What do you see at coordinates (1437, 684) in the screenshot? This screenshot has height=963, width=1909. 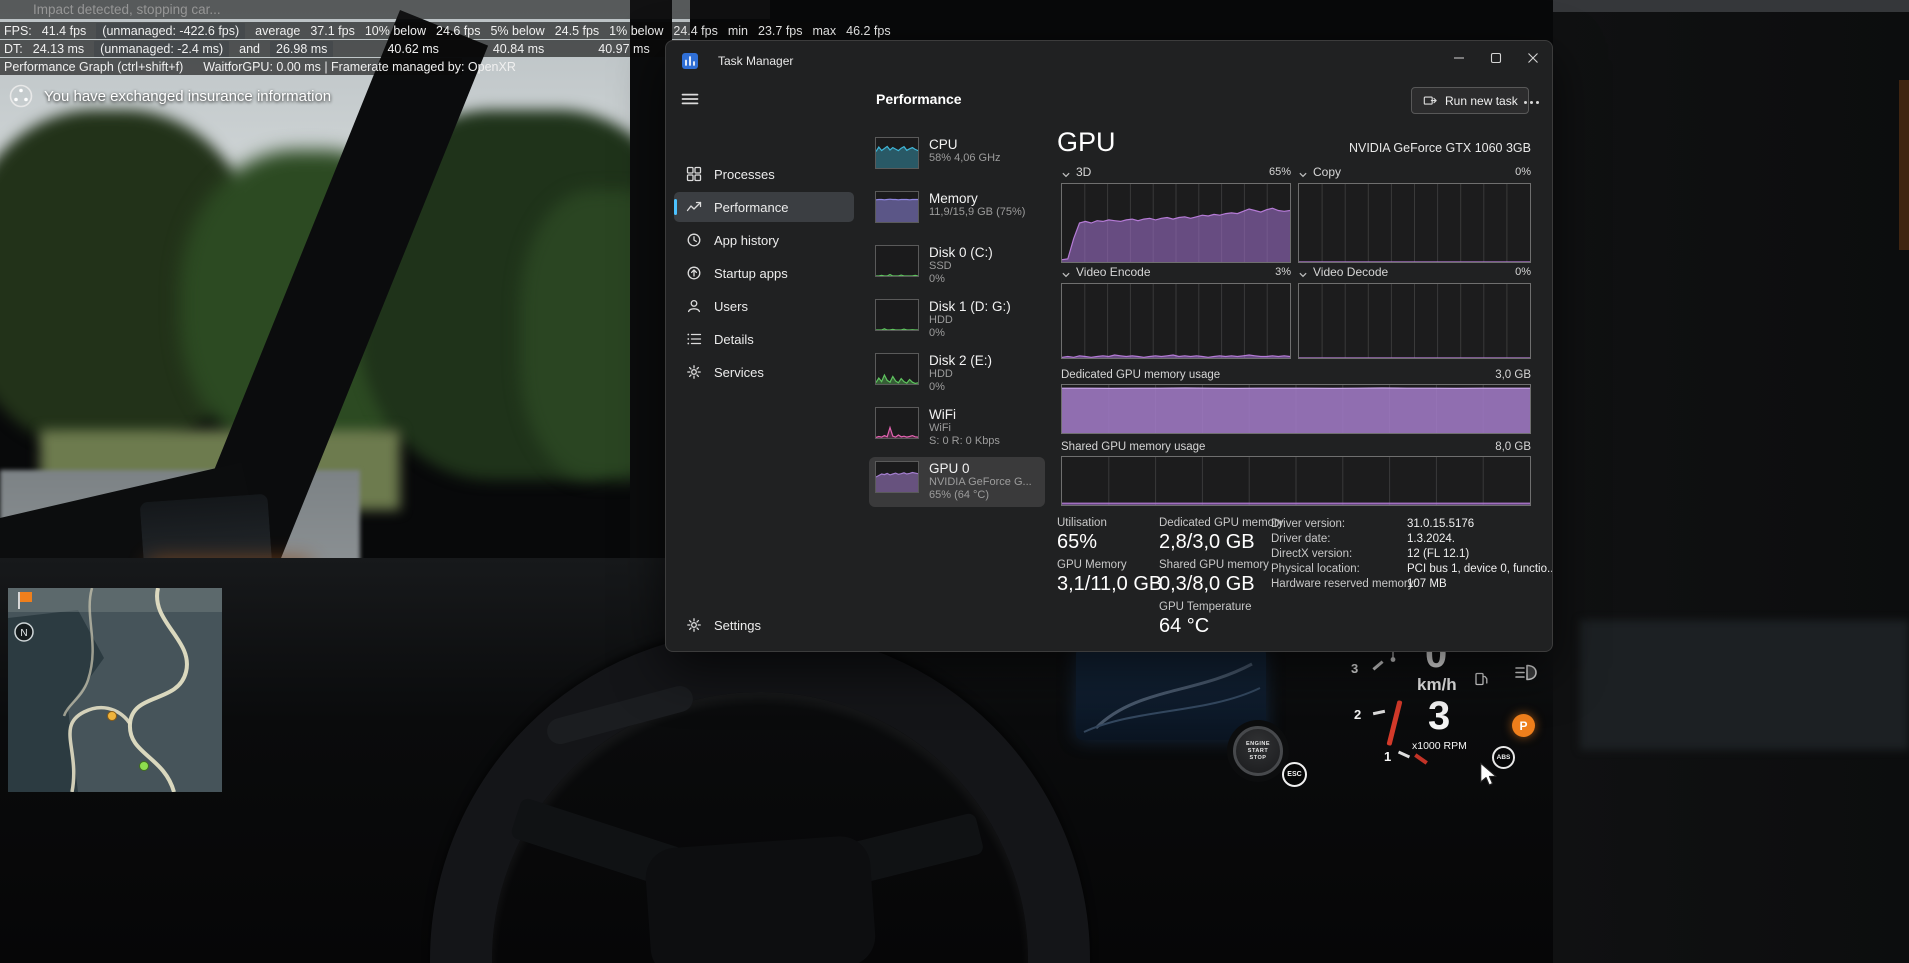 I see `speed-unit: km/h` at bounding box center [1437, 684].